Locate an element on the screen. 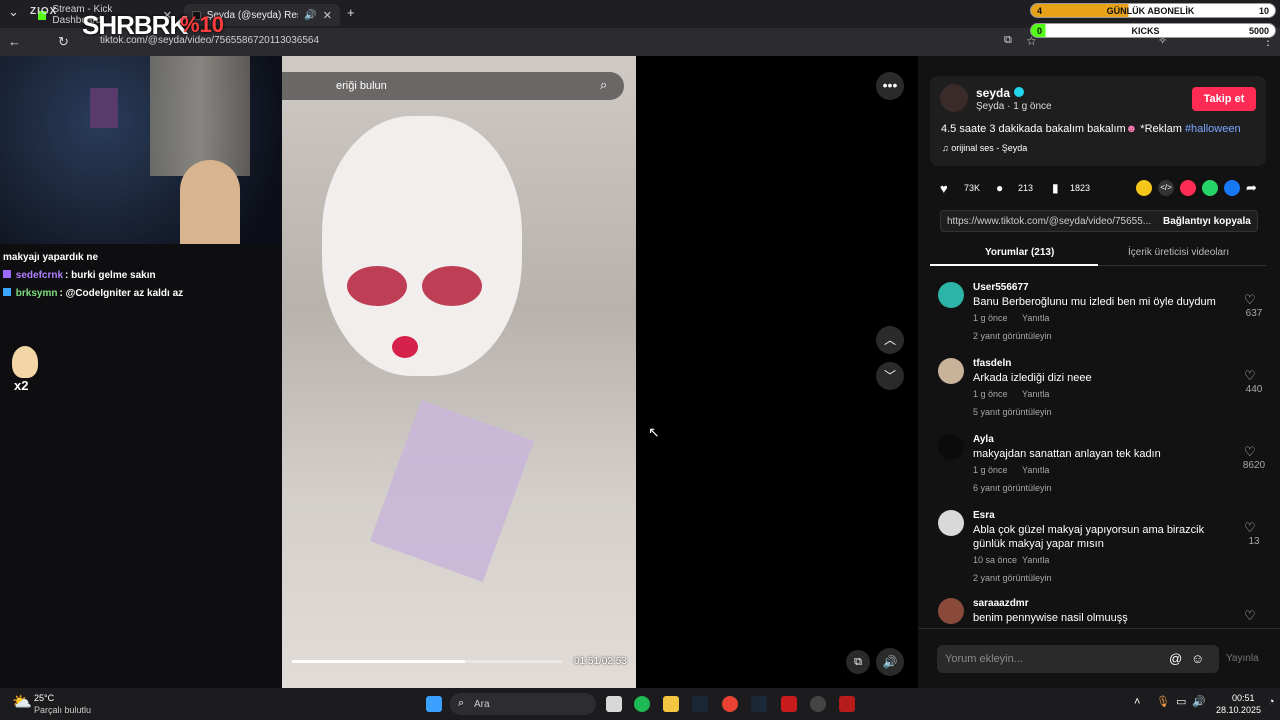  search-placeholder: Ara is located at coordinates (482, 704).